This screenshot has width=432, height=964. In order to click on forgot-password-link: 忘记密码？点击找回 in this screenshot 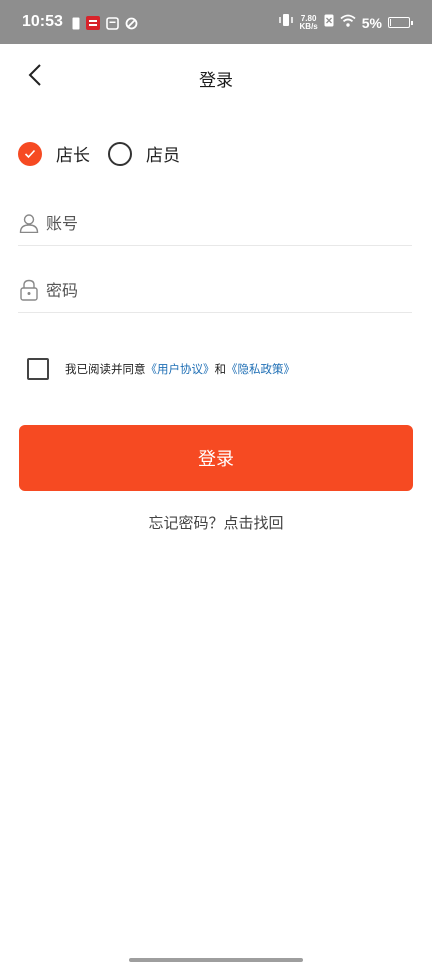, I will do `click(216, 522)`.